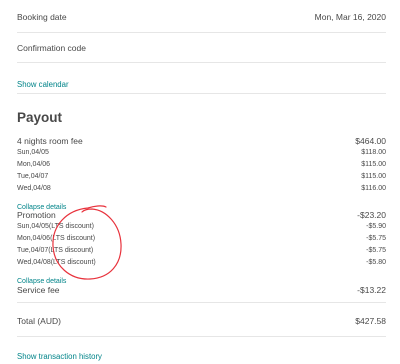  What do you see at coordinates (34, 164) in the screenshot?
I see `night-date: Mon,04/06` at bounding box center [34, 164].